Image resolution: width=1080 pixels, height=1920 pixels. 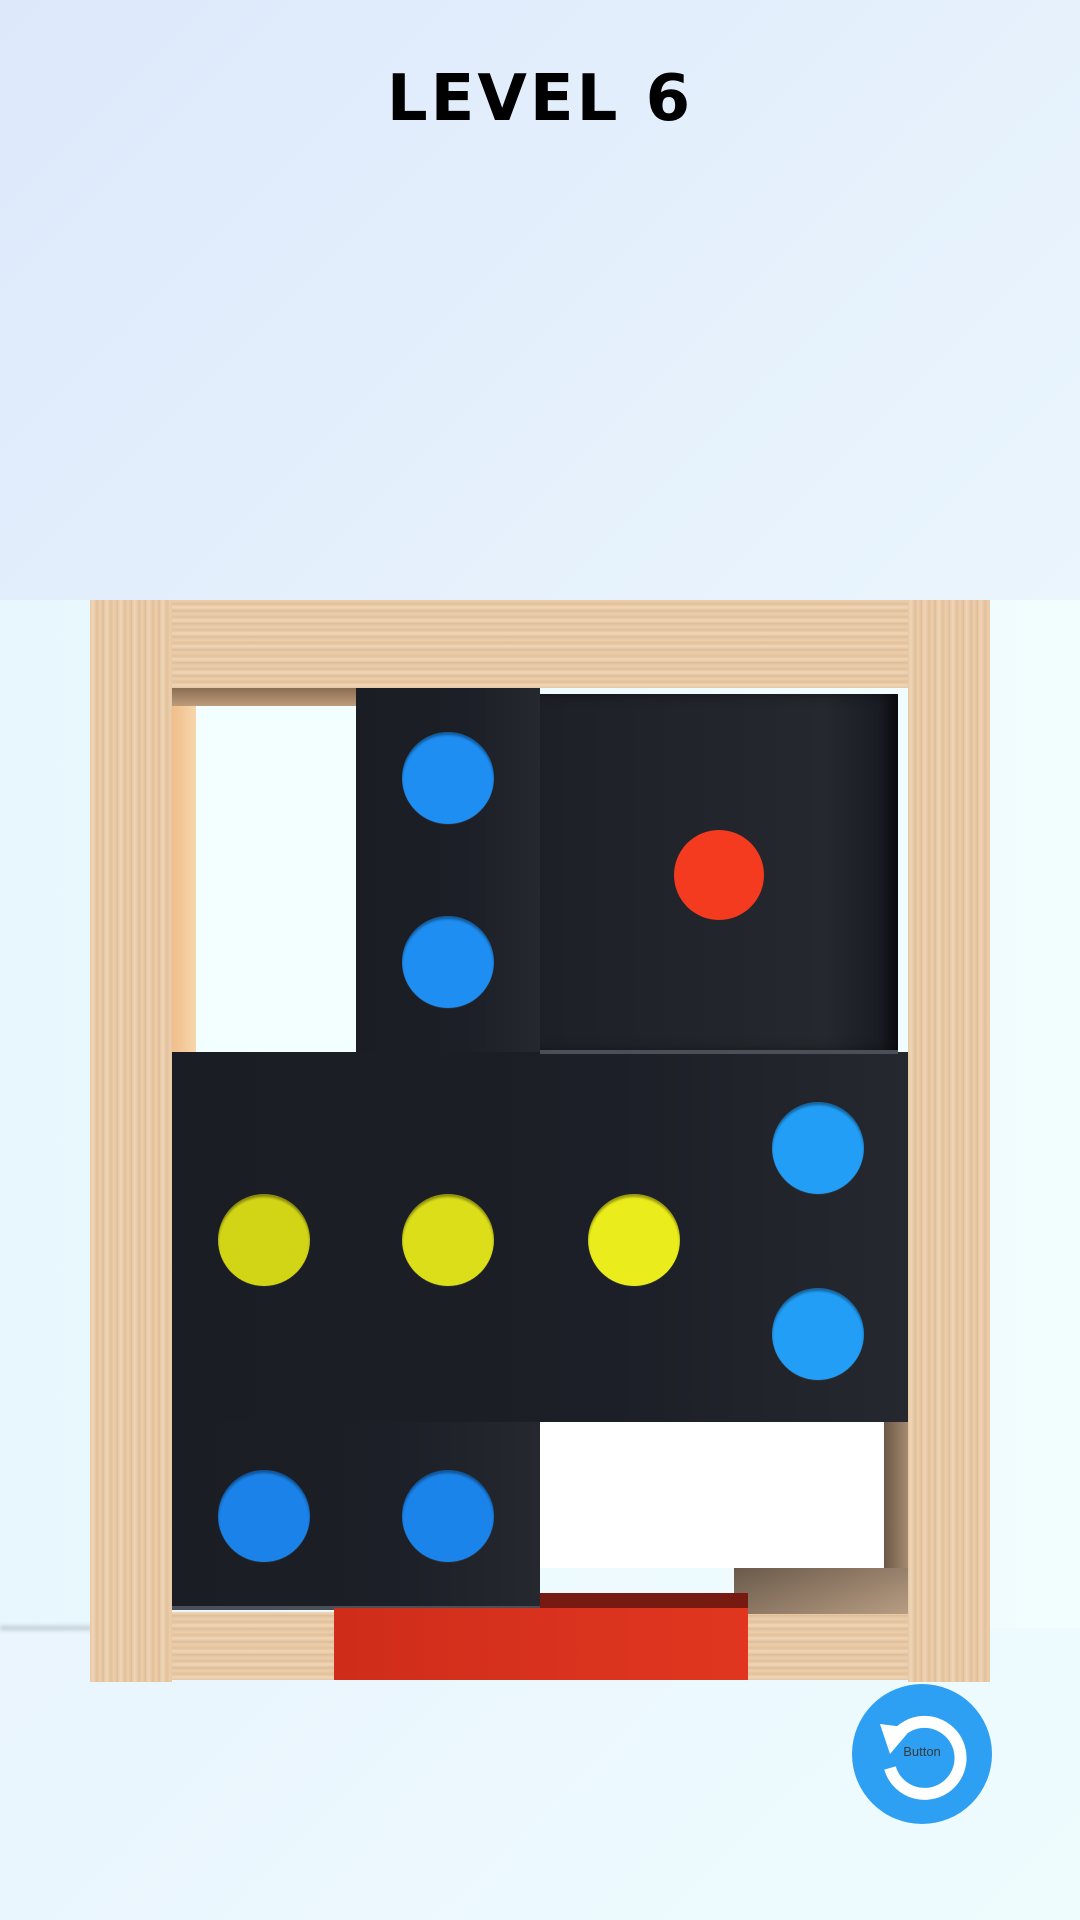 What do you see at coordinates (719, 875) in the screenshot?
I see `red-ball` at bounding box center [719, 875].